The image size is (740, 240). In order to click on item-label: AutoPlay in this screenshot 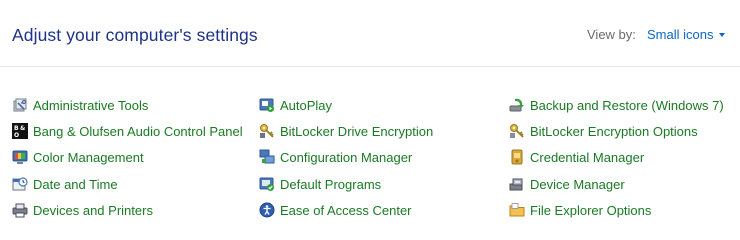, I will do `click(306, 105)`.